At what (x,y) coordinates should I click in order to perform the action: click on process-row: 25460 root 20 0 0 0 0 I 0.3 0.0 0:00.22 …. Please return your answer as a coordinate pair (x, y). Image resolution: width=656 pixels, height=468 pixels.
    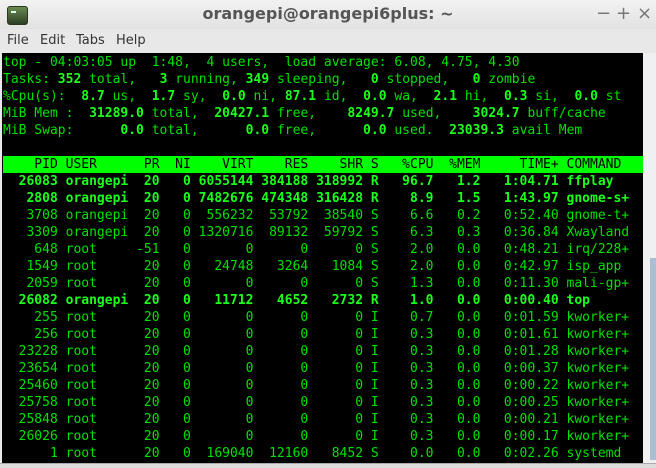
    Looking at the image, I should click on (316, 385).